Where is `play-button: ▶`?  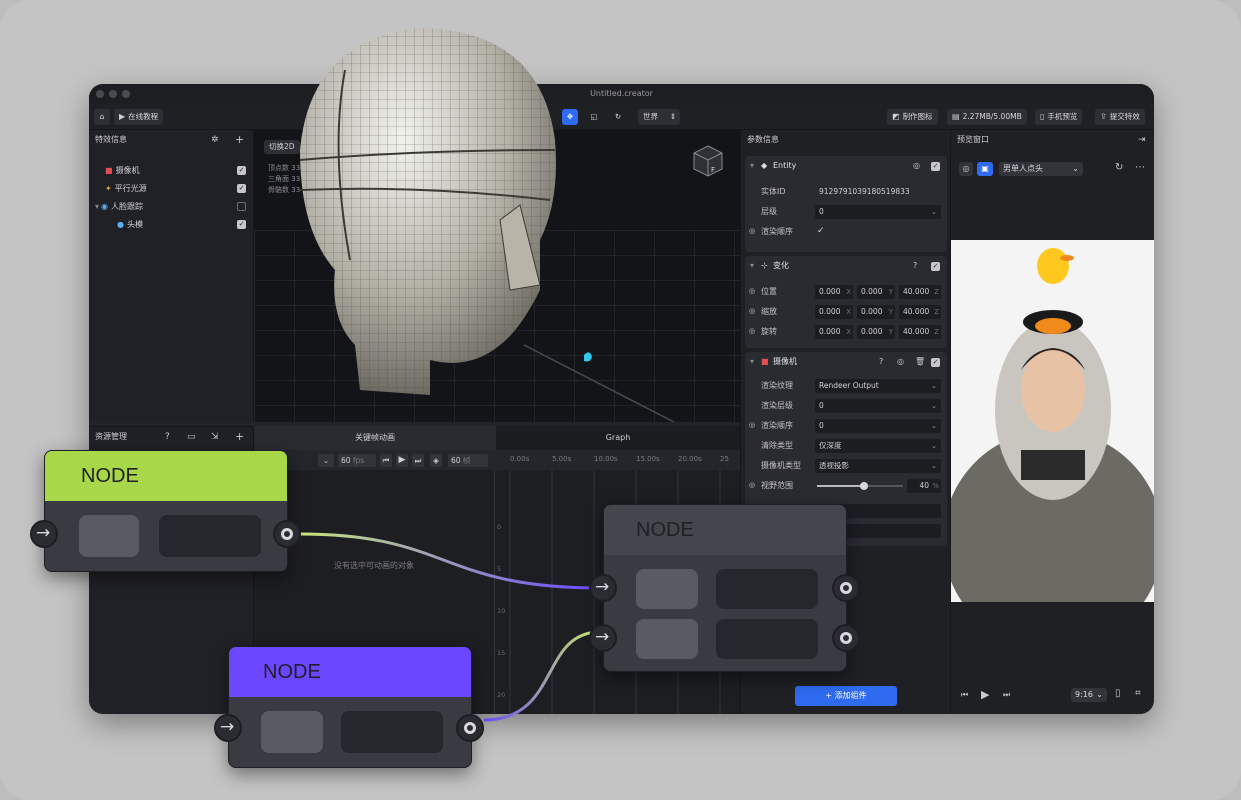 play-button: ▶ is located at coordinates (402, 460).